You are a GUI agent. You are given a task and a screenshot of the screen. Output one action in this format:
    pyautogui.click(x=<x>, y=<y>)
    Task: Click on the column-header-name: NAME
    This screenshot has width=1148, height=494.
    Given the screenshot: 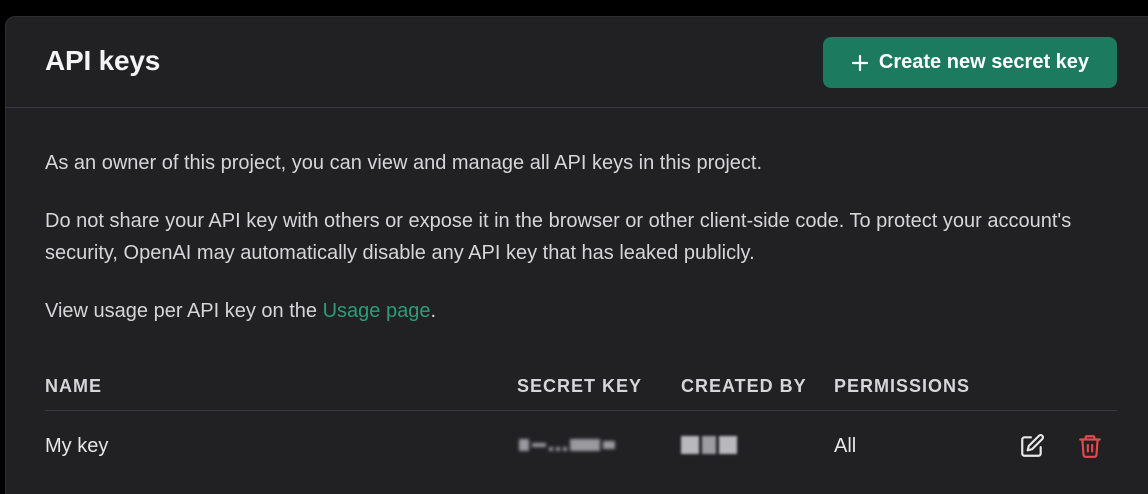 What is the action you would take?
    pyautogui.click(x=73, y=386)
    